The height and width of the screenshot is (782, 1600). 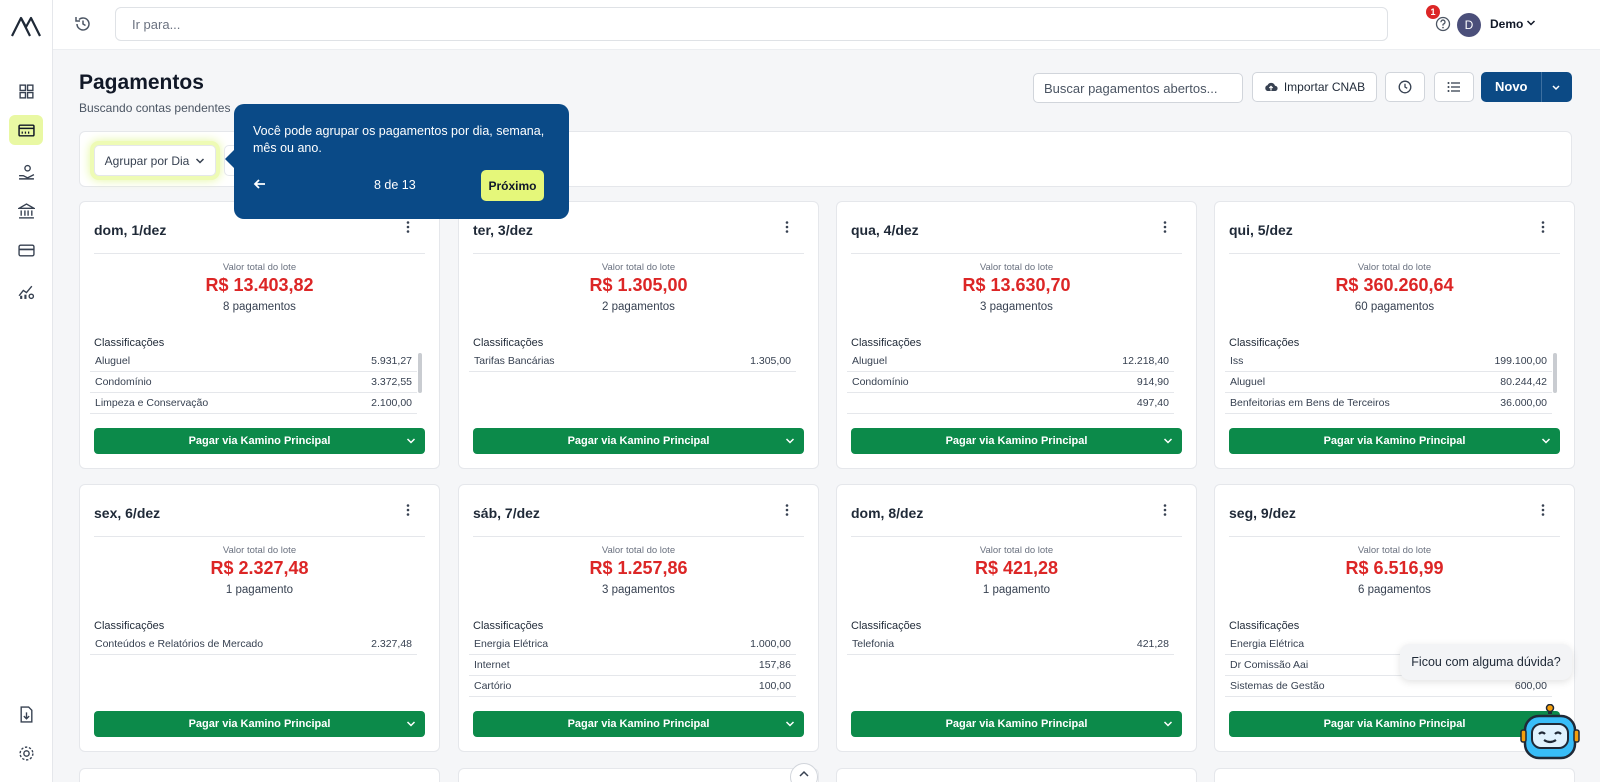 I want to click on classifications-list: Tarifas Bancárias 1.305,00, so click(x=632, y=361).